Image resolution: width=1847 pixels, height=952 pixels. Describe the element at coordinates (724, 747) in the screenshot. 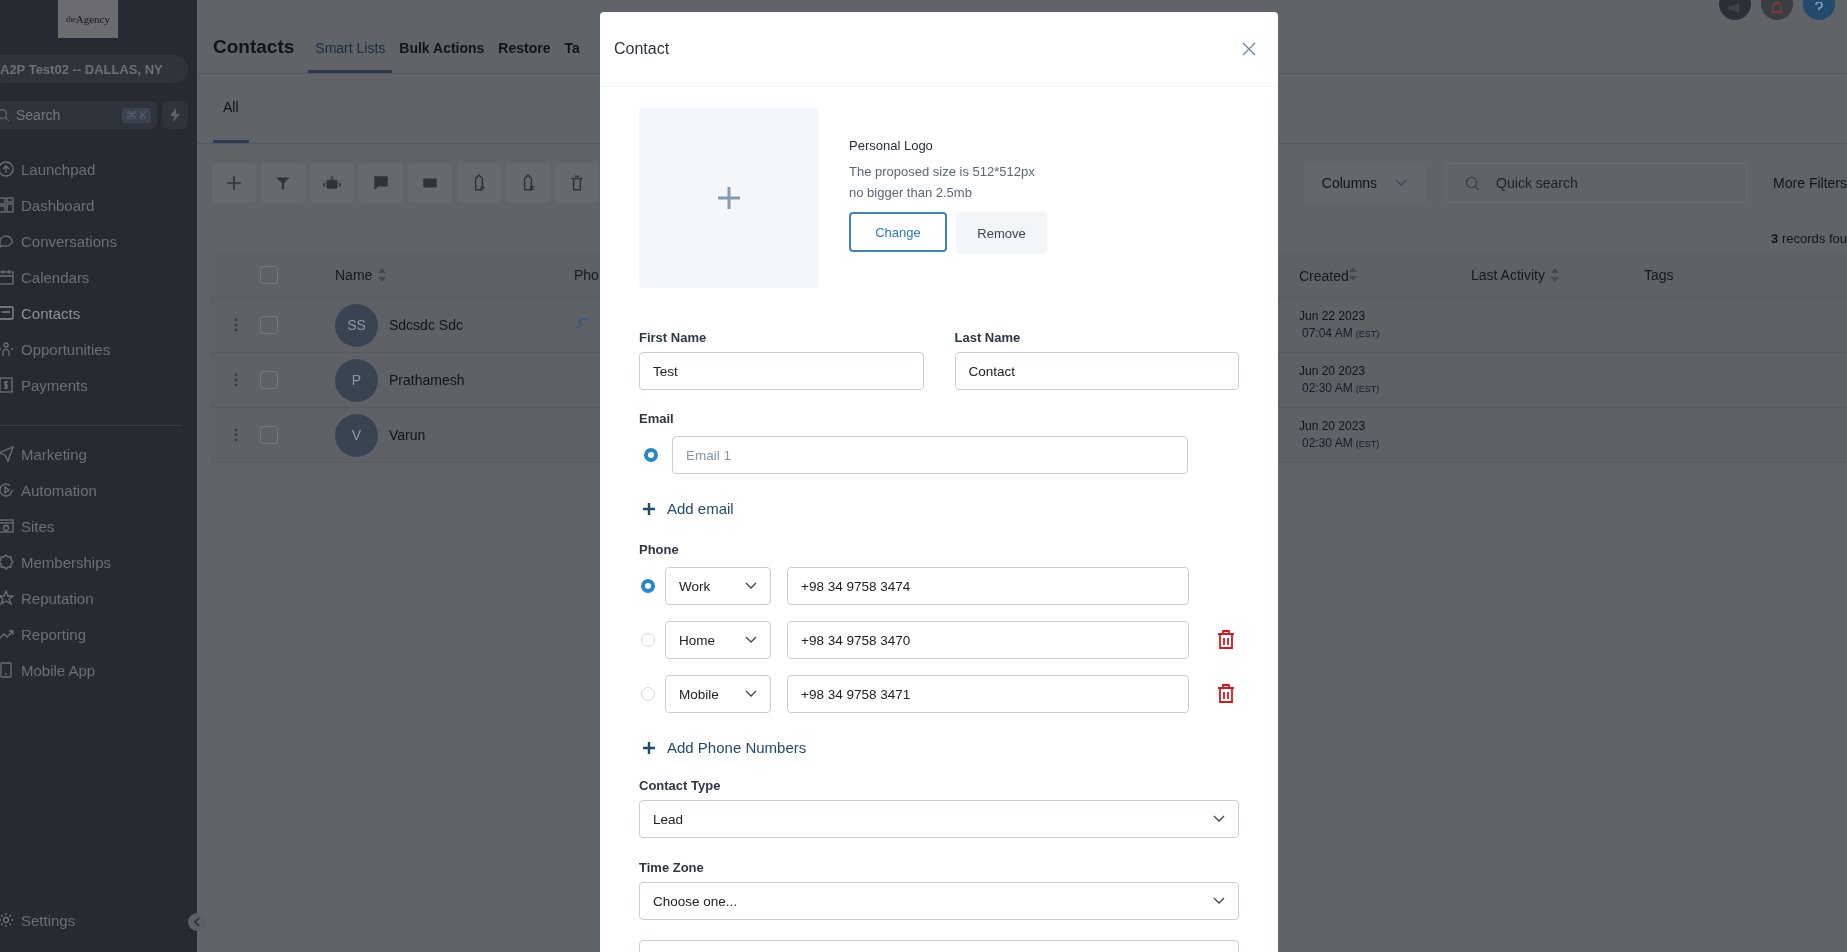

I see `add-link: Add Phone Numbers` at that location.